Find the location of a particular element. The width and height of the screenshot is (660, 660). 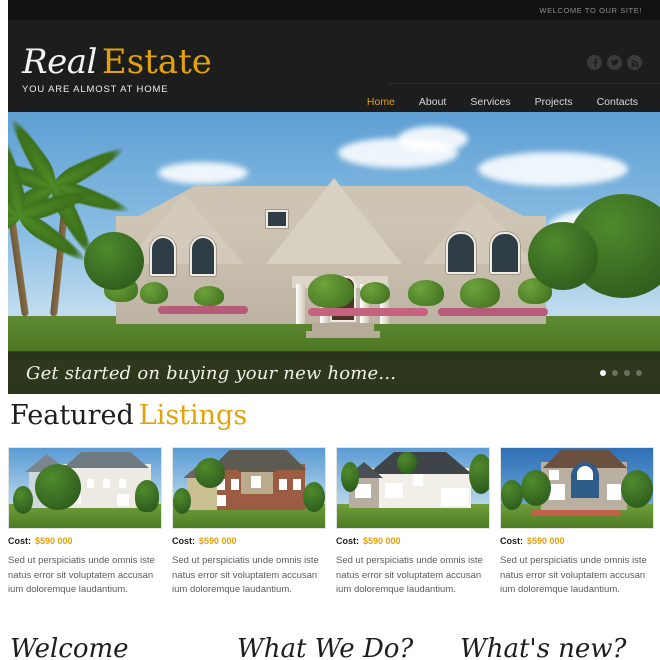

nav-item-projects: Projects is located at coordinates (554, 102).